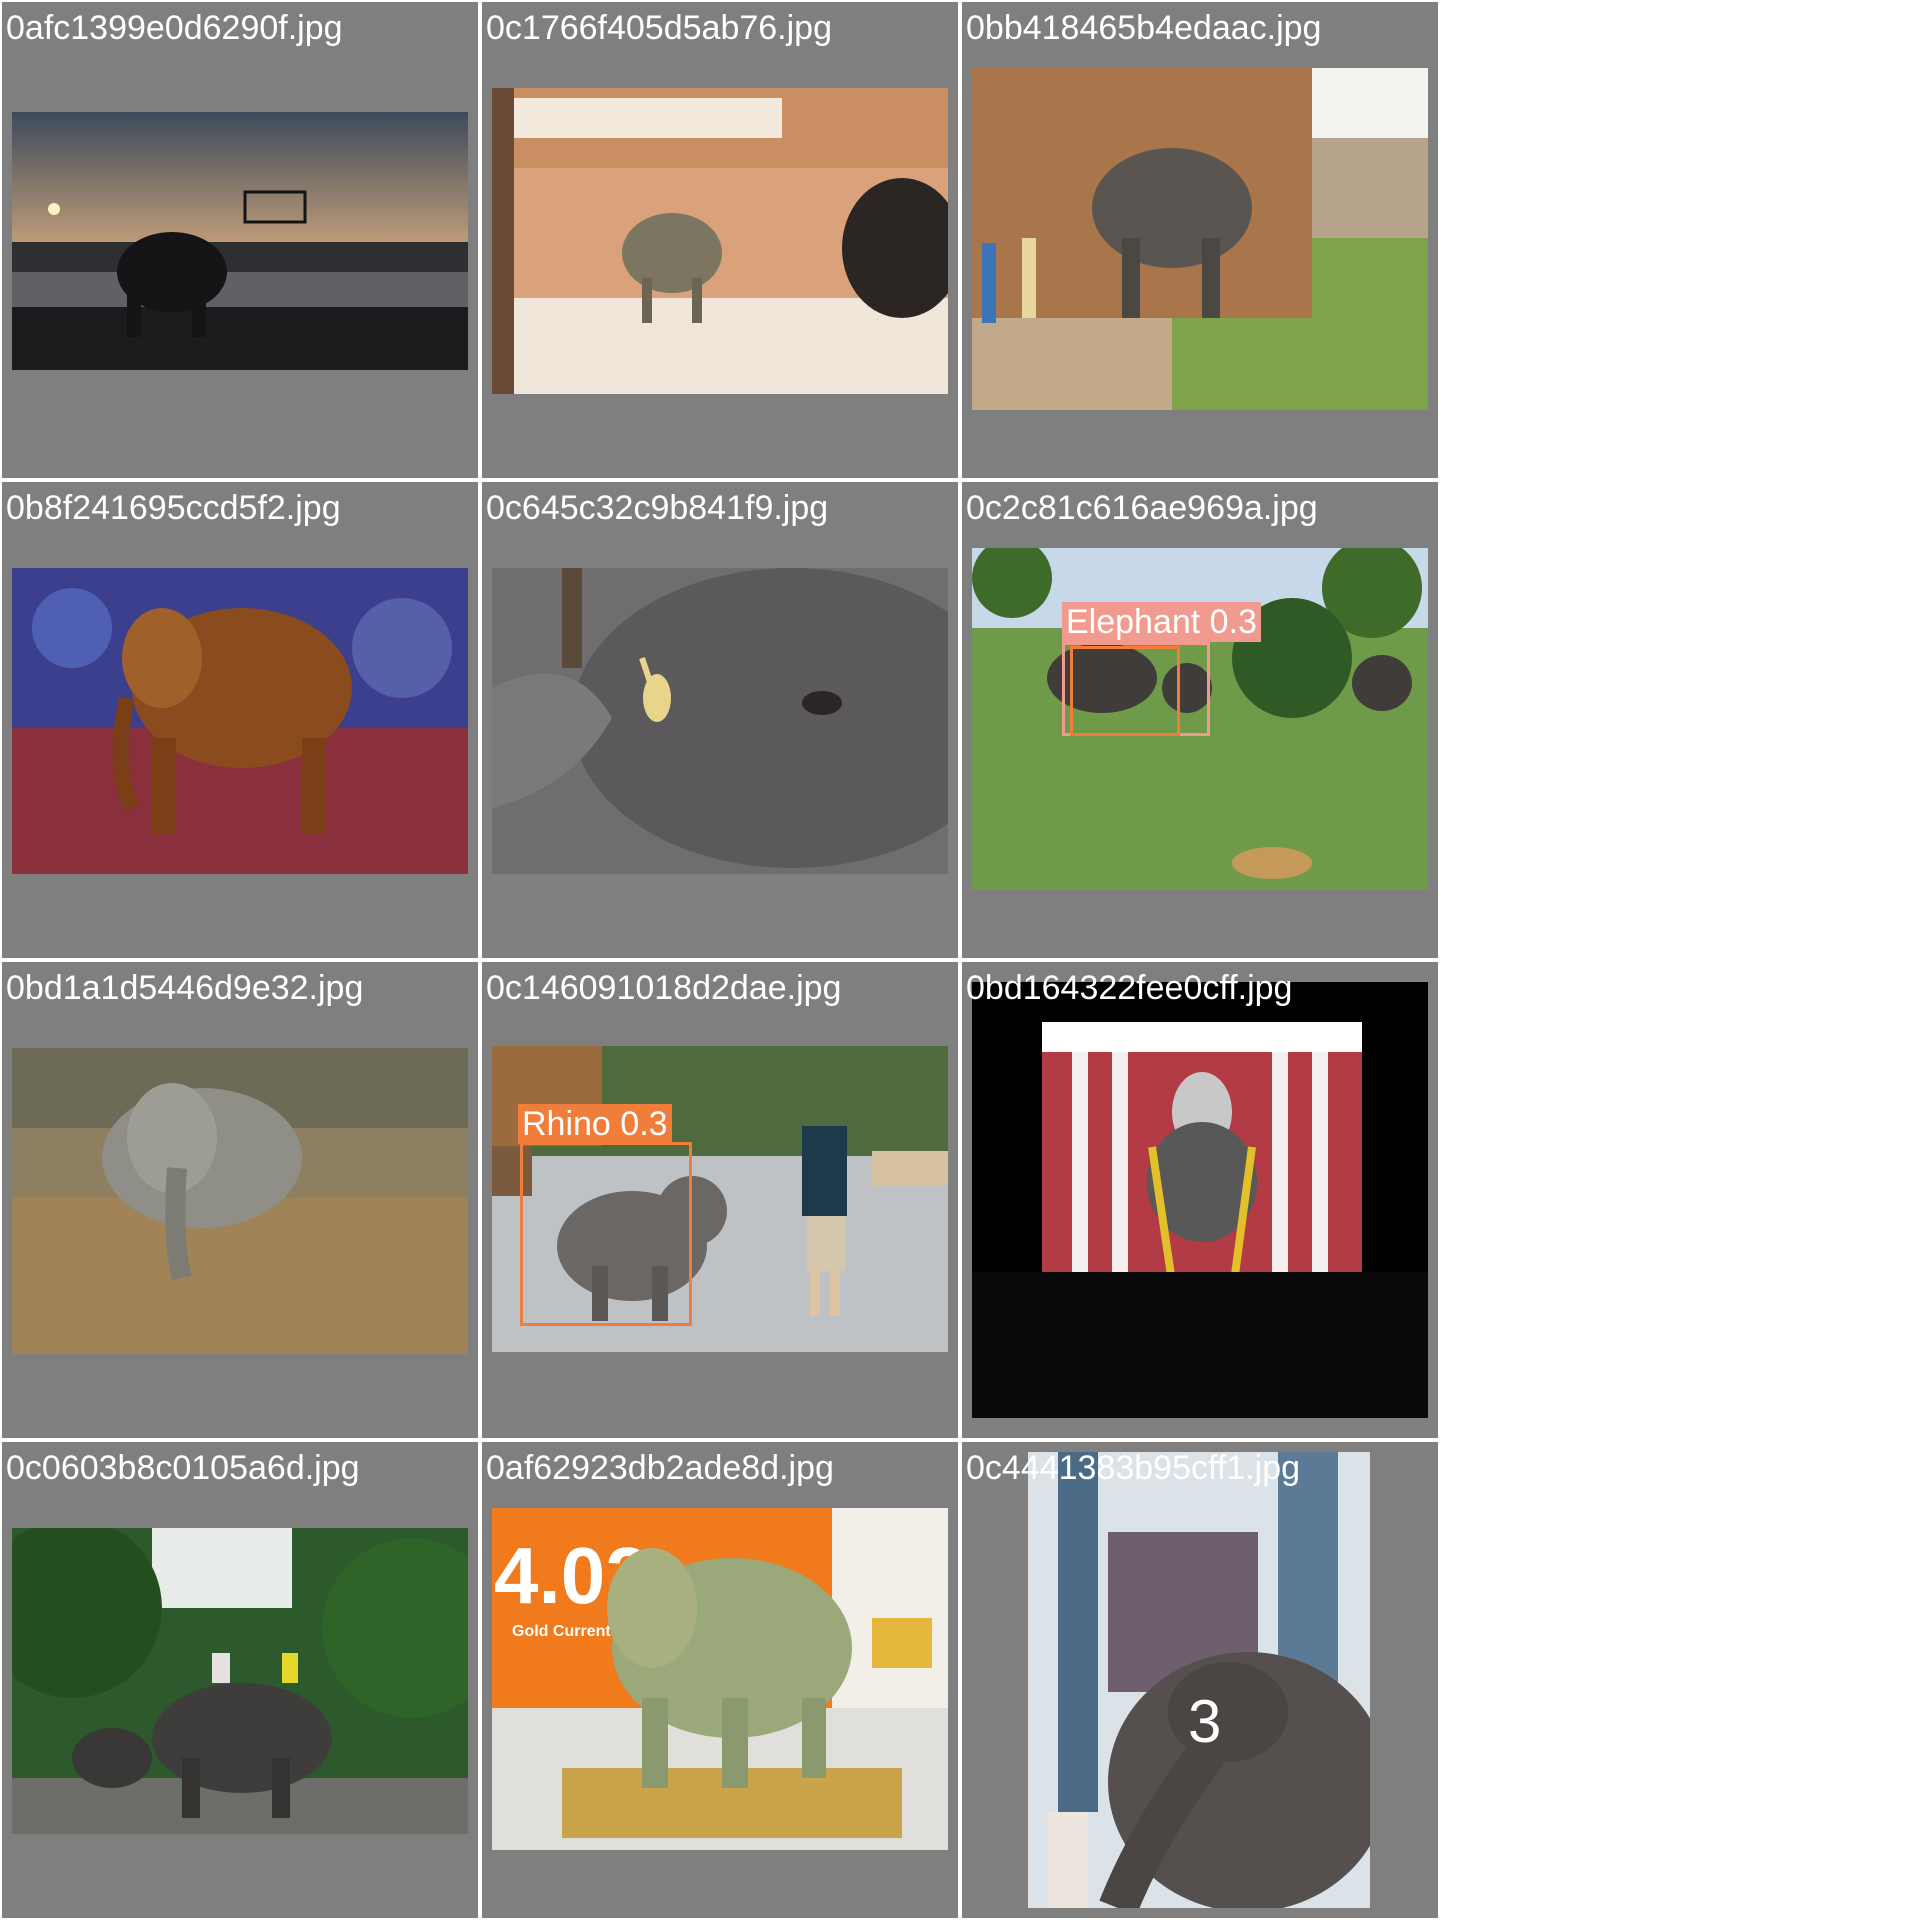 Image resolution: width=1920 pixels, height=1920 pixels. Describe the element at coordinates (174, 28) in the screenshot. I see `cell-filename: 0afc1399e0d6290f.jpg` at that location.